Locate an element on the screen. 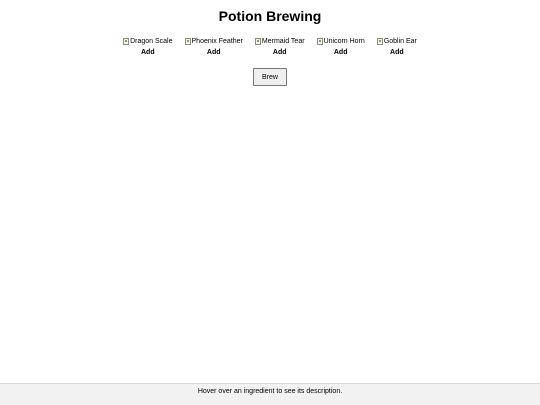 The image size is (540, 405). ingredient-goblin-ear: Goblin Ear Add is located at coordinates (396, 47).